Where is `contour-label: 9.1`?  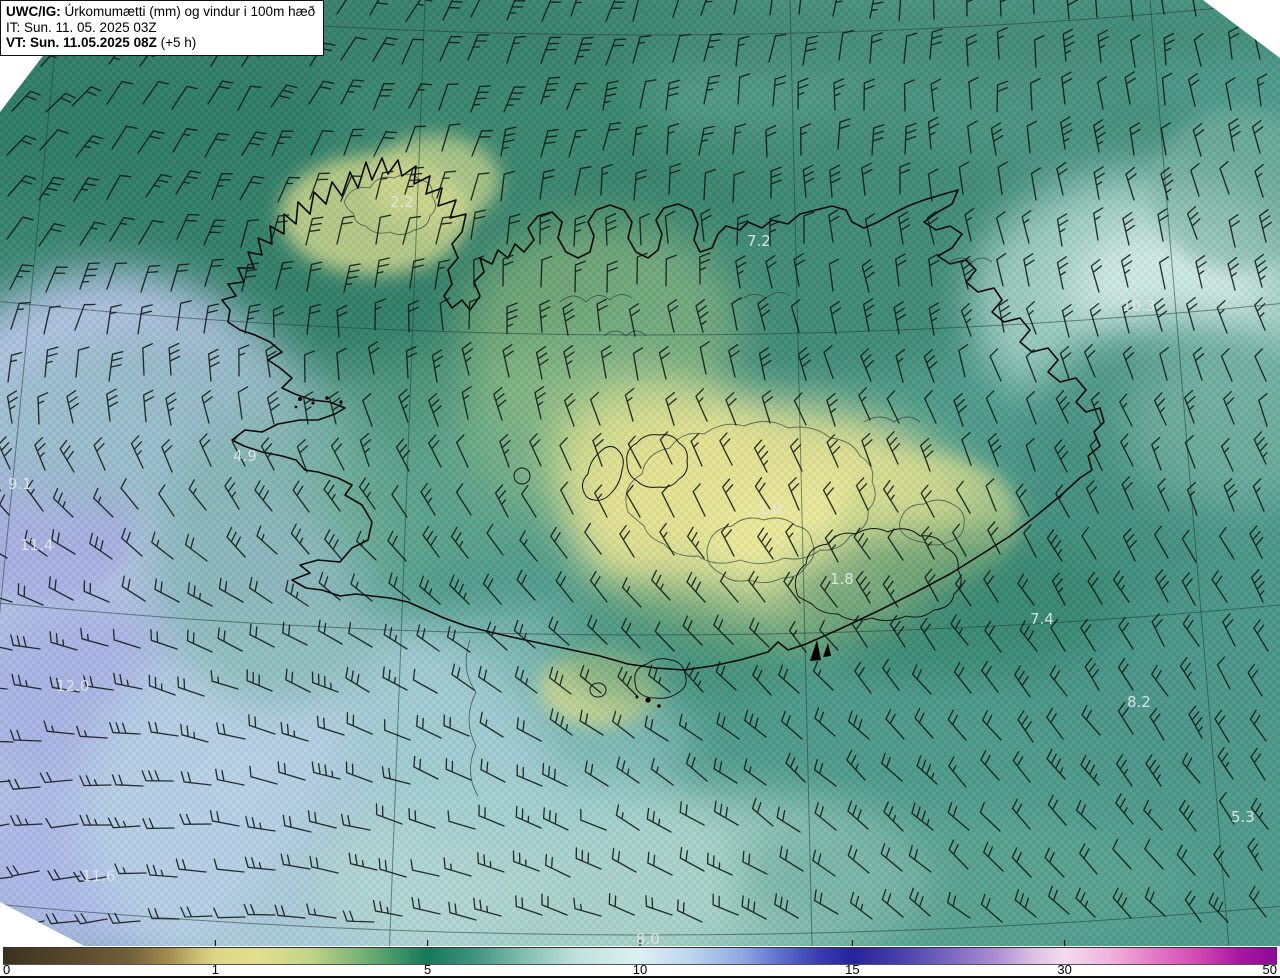 contour-label: 9.1 is located at coordinates (20, 484).